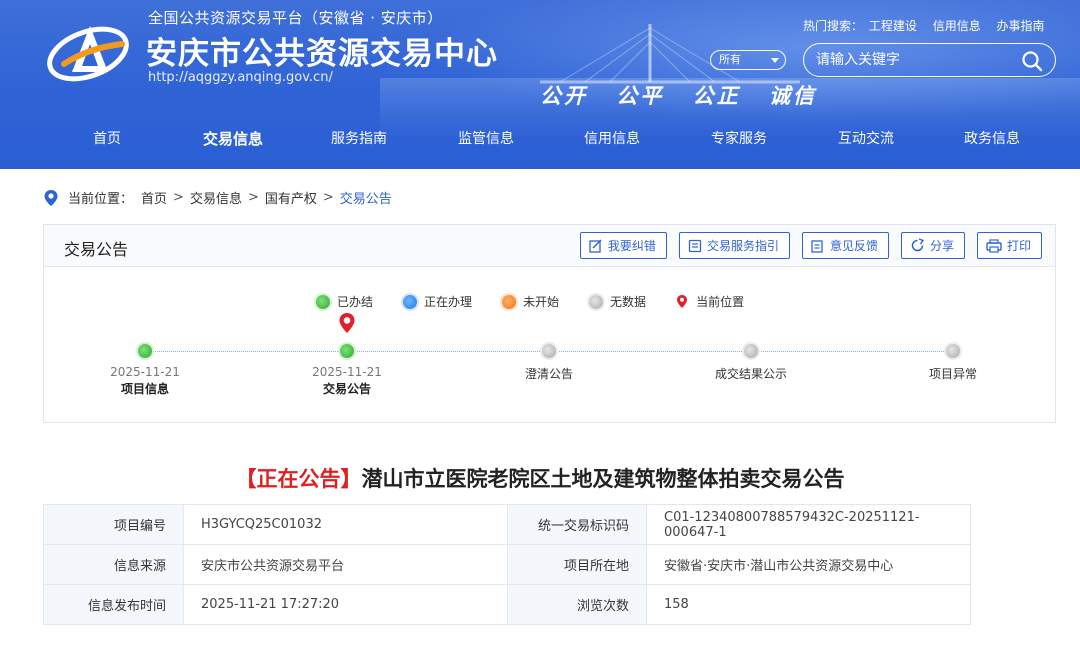  What do you see at coordinates (628, 302) in the screenshot?
I see `legend-label: 无数据` at bounding box center [628, 302].